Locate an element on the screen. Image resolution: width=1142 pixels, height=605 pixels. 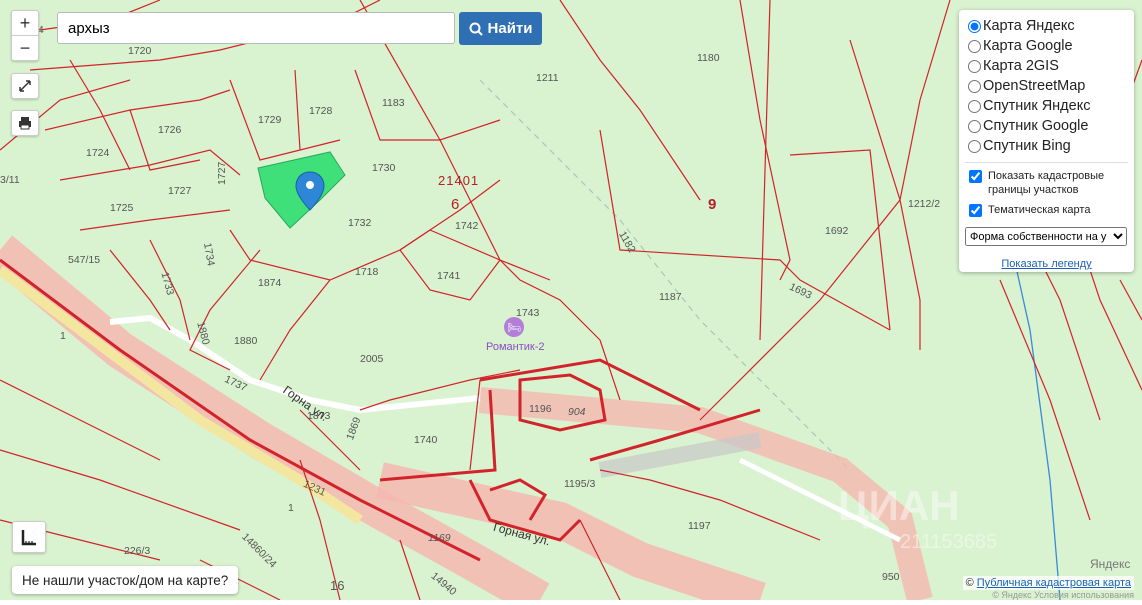
svg-text: 904 is located at coordinates (577, 412).